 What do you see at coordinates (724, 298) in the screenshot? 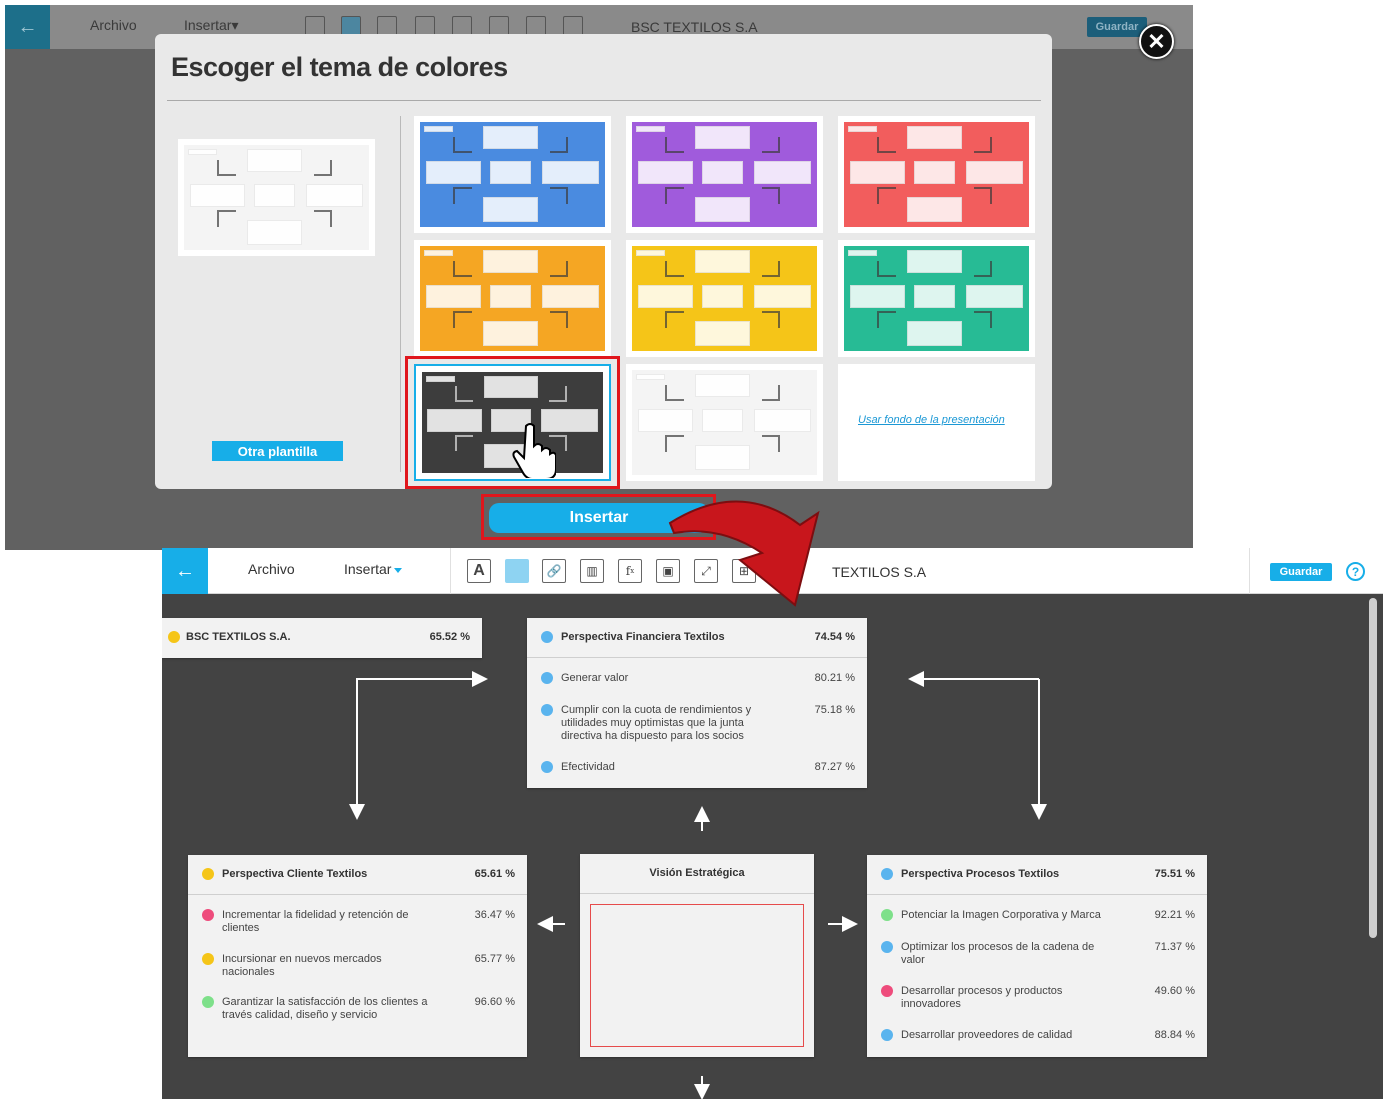
I see `theme-thumbnail-yellow` at bounding box center [724, 298].